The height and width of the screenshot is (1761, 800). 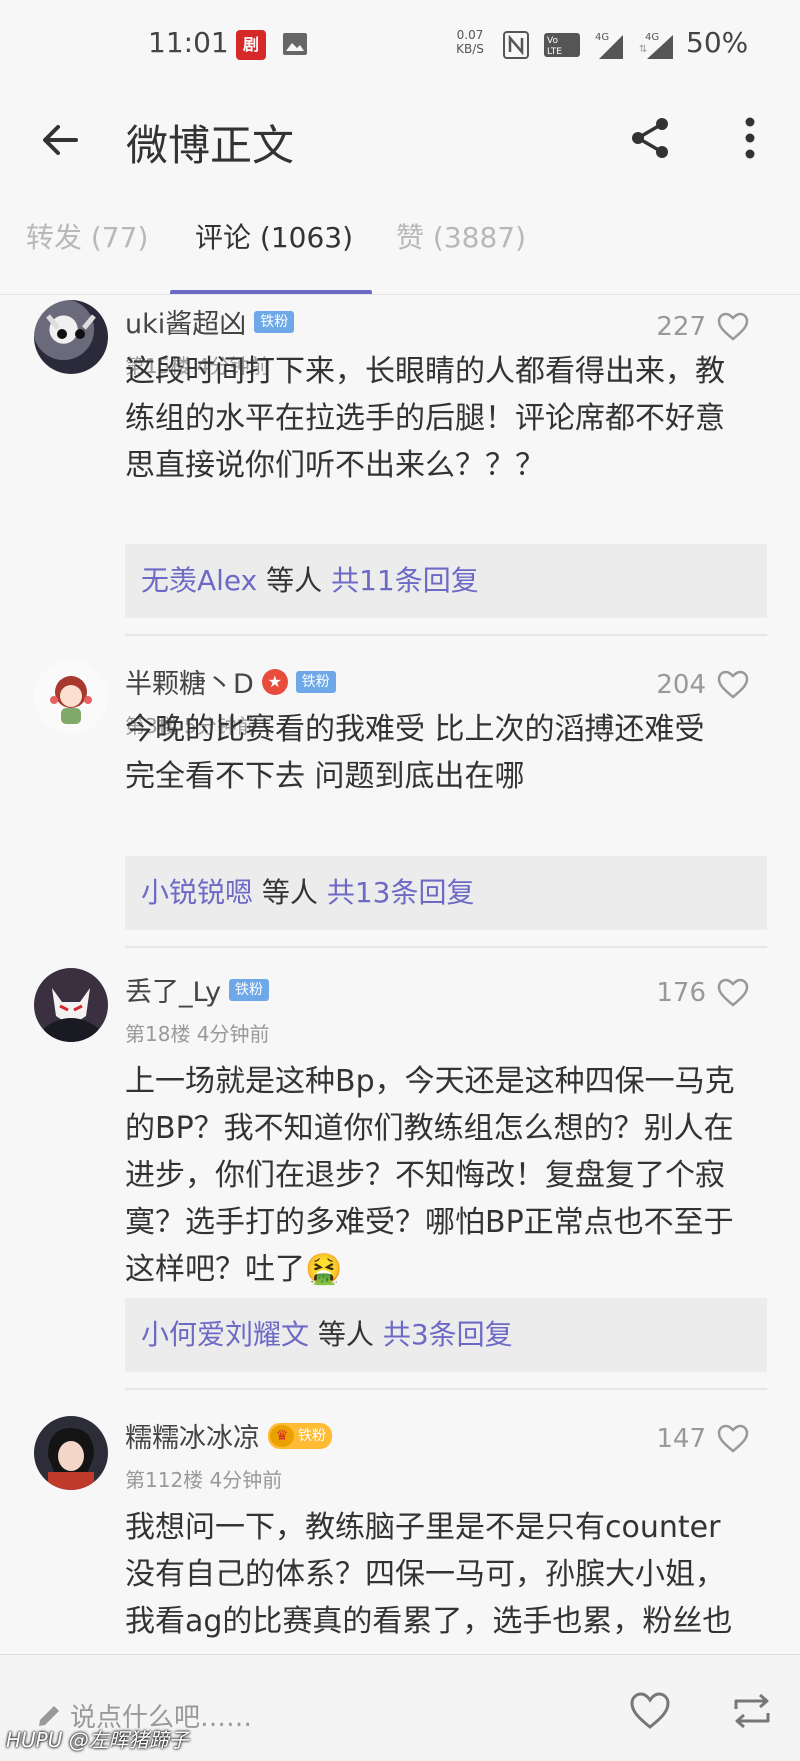 I want to click on comment-username: 丢了_Ly 铁粉, so click(x=197, y=989).